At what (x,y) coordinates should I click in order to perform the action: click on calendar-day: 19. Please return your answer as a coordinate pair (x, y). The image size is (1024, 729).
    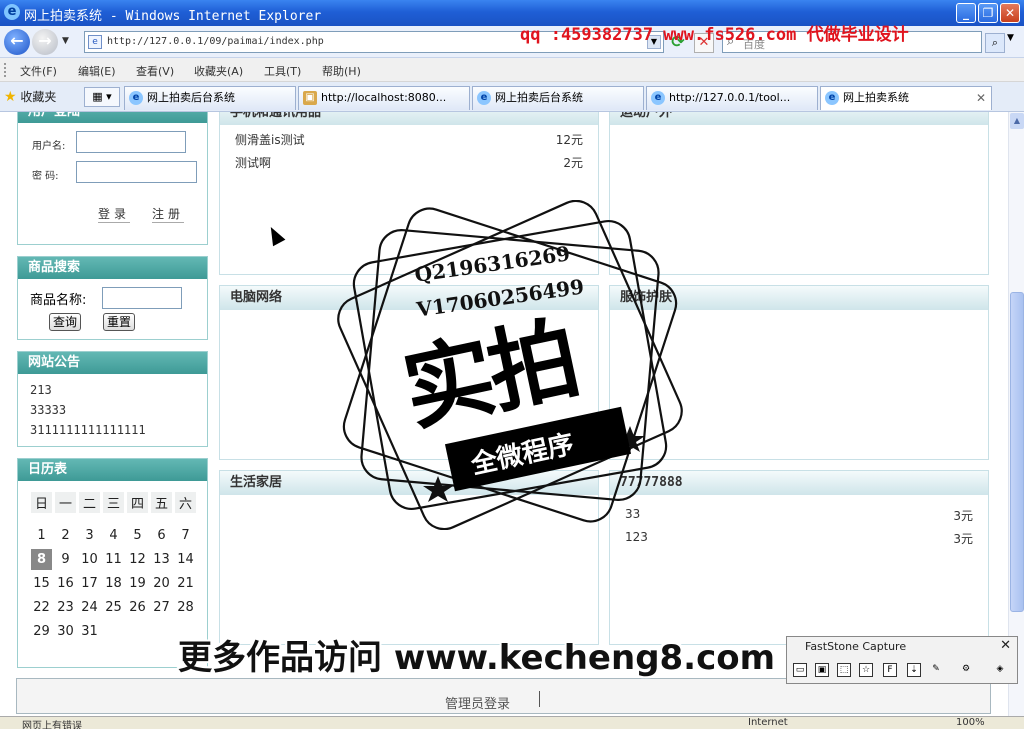
    Looking at the image, I should click on (137, 583).